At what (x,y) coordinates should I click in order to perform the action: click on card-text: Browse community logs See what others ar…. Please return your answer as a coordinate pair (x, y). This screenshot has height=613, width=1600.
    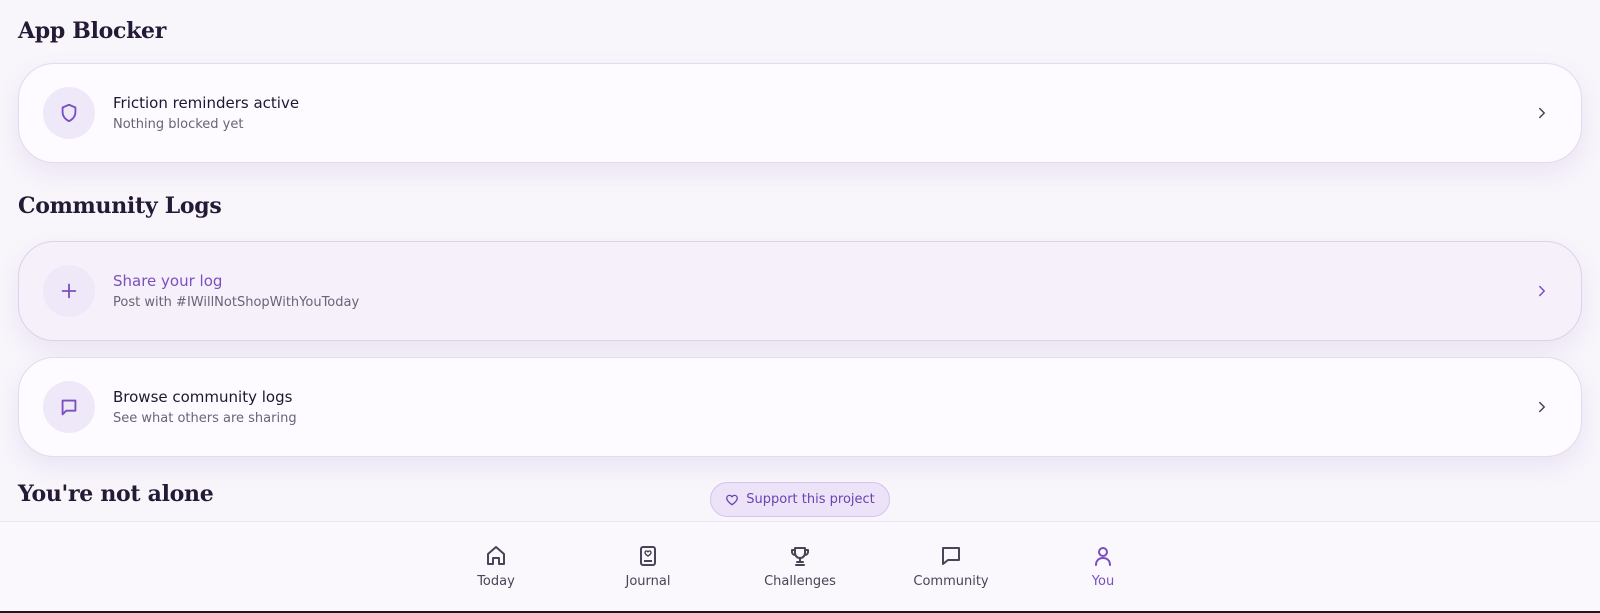
    Looking at the image, I should click on (823, 407).